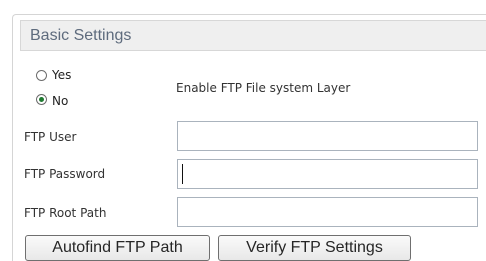 The height and width of the screenshot is (261, 486). I want to click on panel-header: Basic Settings, so click(253, 35).